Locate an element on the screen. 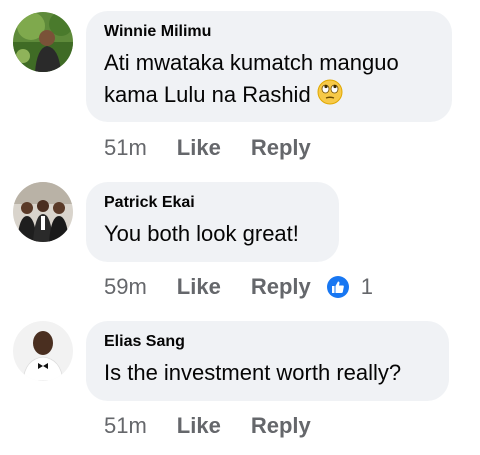 This screenshot has width=480, height=455. comment-bubble: Patrick Ekai You both look great! is located at coordinates (212, 222).